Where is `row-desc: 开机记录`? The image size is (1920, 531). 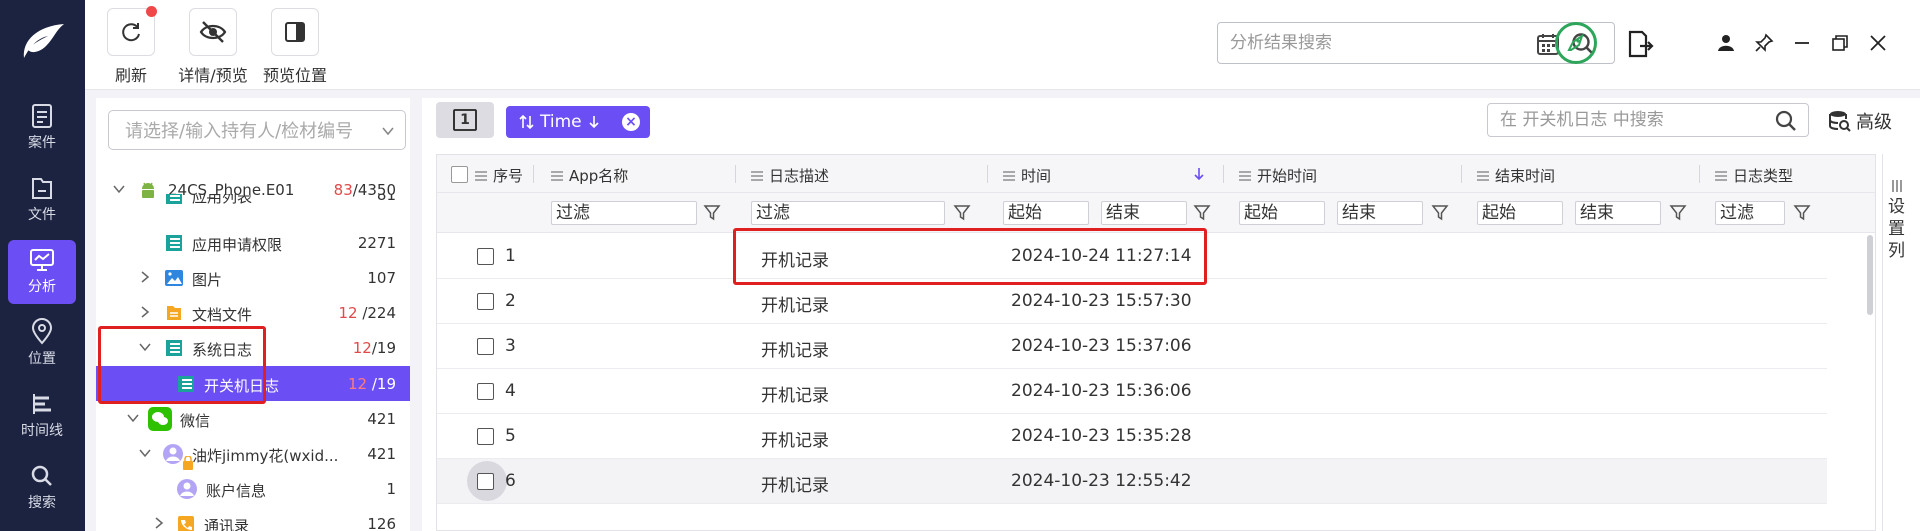 row-desc: 开机记录 is located at coordinates (795, 486).